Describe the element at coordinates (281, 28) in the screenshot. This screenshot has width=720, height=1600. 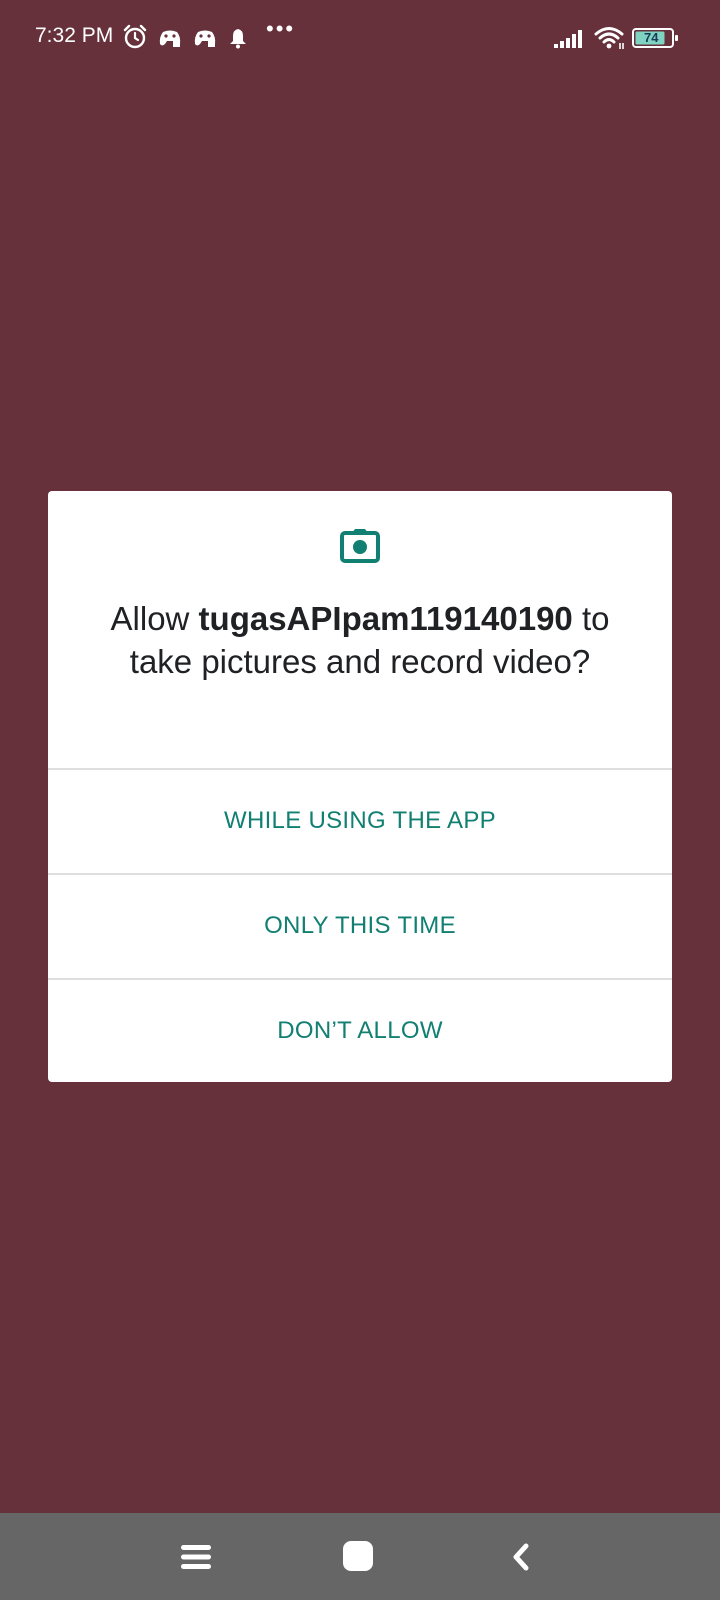
I see `more-dots-icon: •••` at that location.